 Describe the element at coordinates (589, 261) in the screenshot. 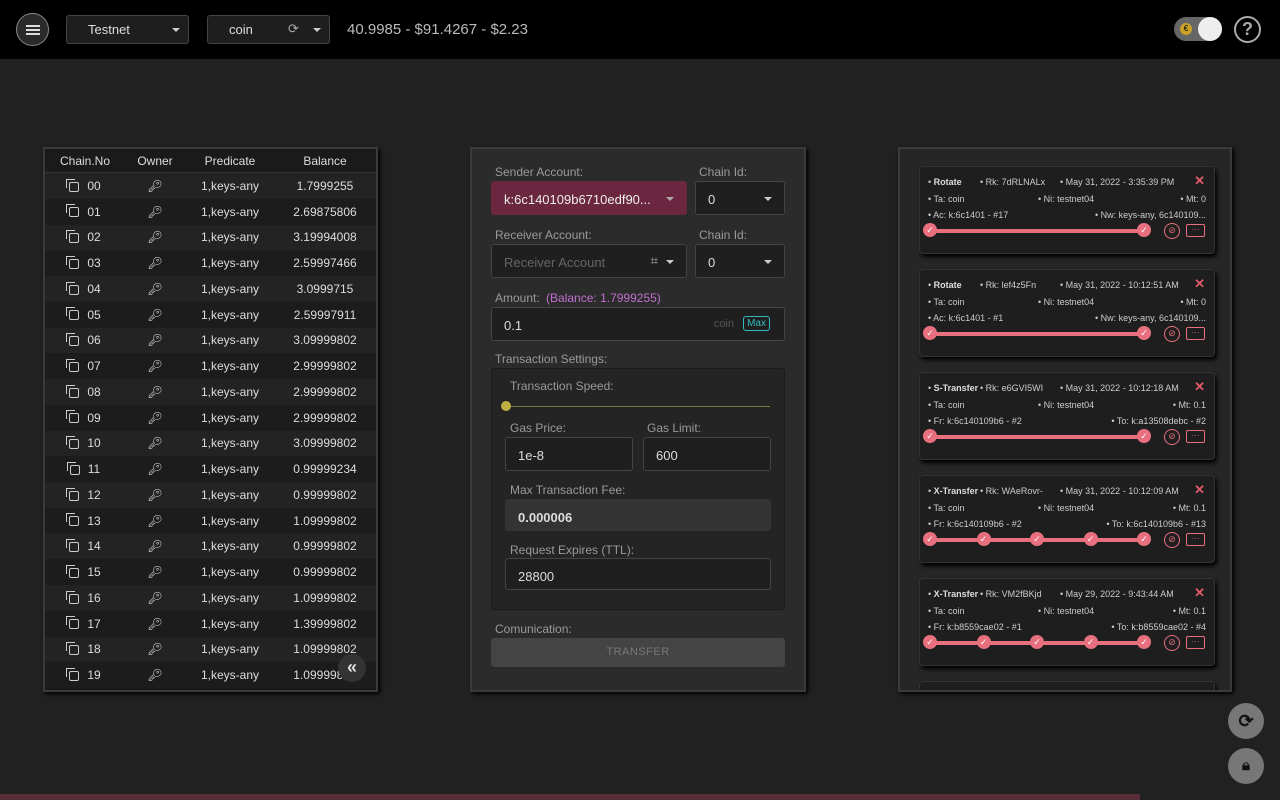

I see `receiver-account-input: Receiver Account ⌗` at that location.